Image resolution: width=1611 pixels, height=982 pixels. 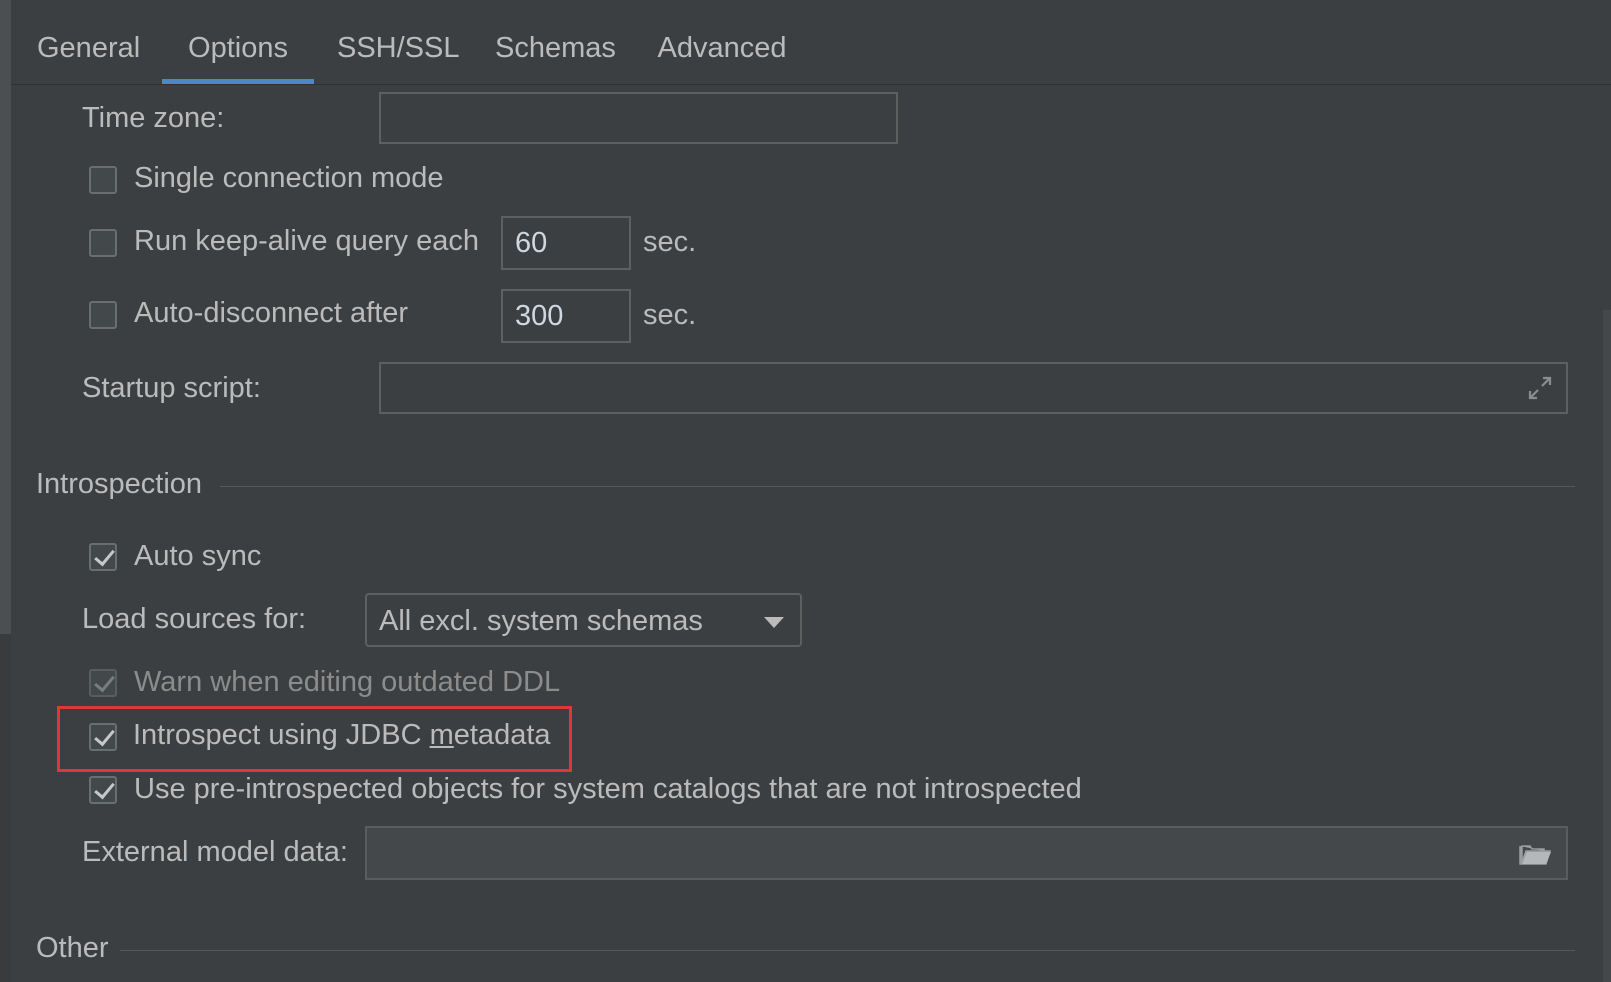 What do you see at coordinates (847, 950) in the screenshot?
I see `other-divider` at bounding box center [847, 950].